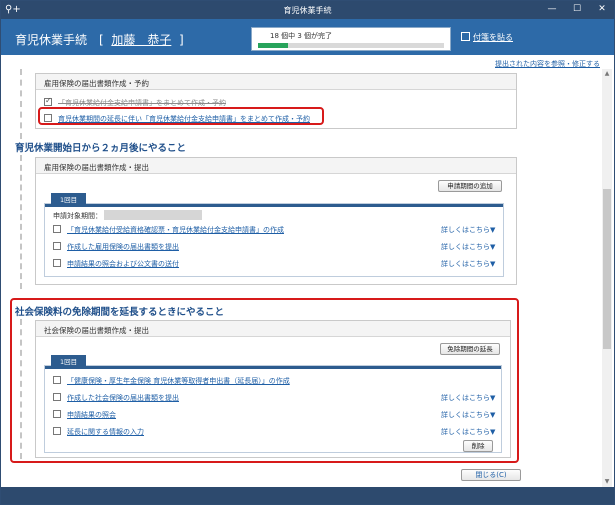 This screenshot has height=505, width=615. What do you see at coordinates (478, 446) in the screenshot?
I see `delete-button: 削除` at bounding box center [478, 446].